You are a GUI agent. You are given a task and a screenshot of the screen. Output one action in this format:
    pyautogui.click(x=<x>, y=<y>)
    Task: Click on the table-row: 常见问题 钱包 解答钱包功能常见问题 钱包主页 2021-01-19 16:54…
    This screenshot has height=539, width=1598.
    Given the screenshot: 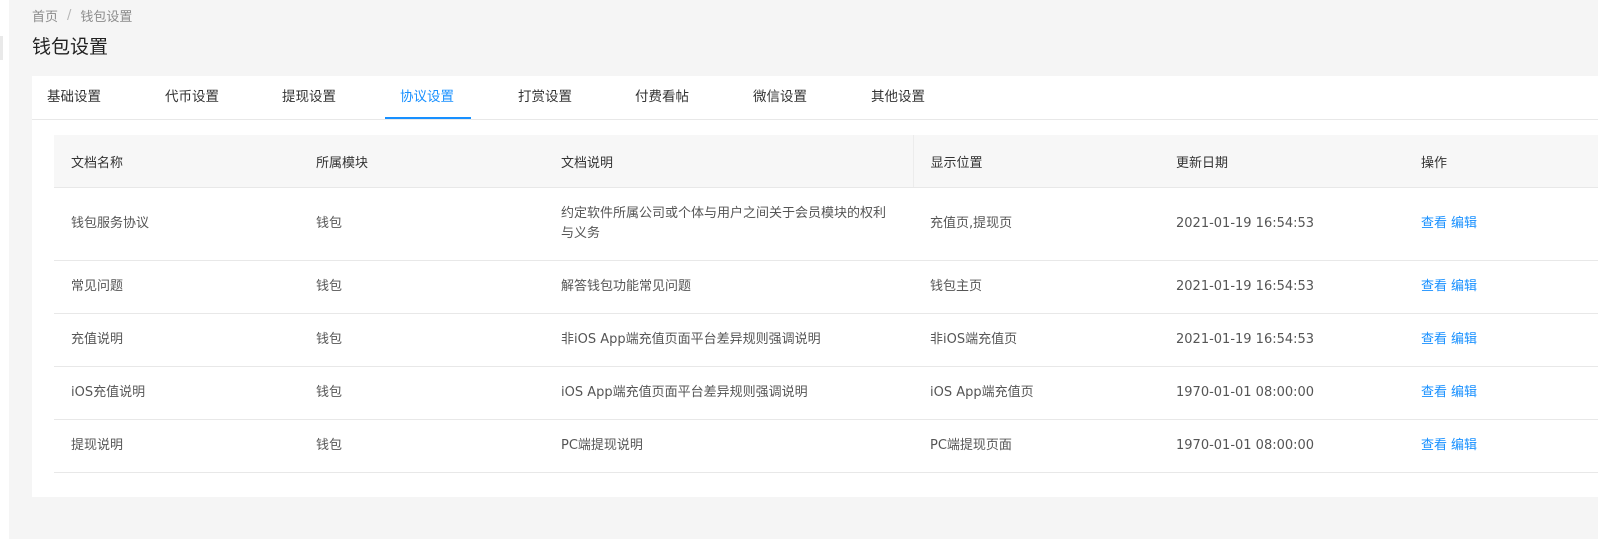 What is the action you would take?
    pyautogui.click(x=826, y=287)
    